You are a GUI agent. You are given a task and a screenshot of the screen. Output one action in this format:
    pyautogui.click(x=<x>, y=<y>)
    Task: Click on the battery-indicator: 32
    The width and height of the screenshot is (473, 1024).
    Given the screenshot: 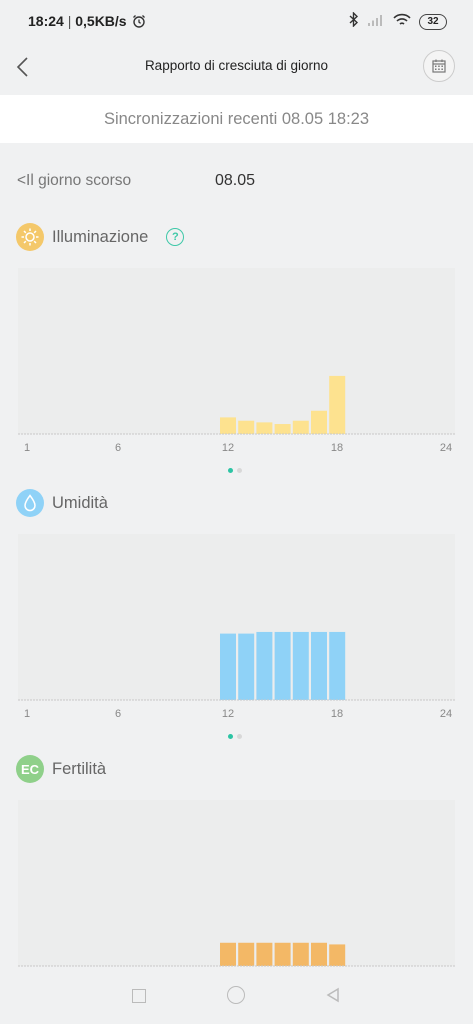 What is the action you would take?
    pyautogui.click(x=433, y=22)
    